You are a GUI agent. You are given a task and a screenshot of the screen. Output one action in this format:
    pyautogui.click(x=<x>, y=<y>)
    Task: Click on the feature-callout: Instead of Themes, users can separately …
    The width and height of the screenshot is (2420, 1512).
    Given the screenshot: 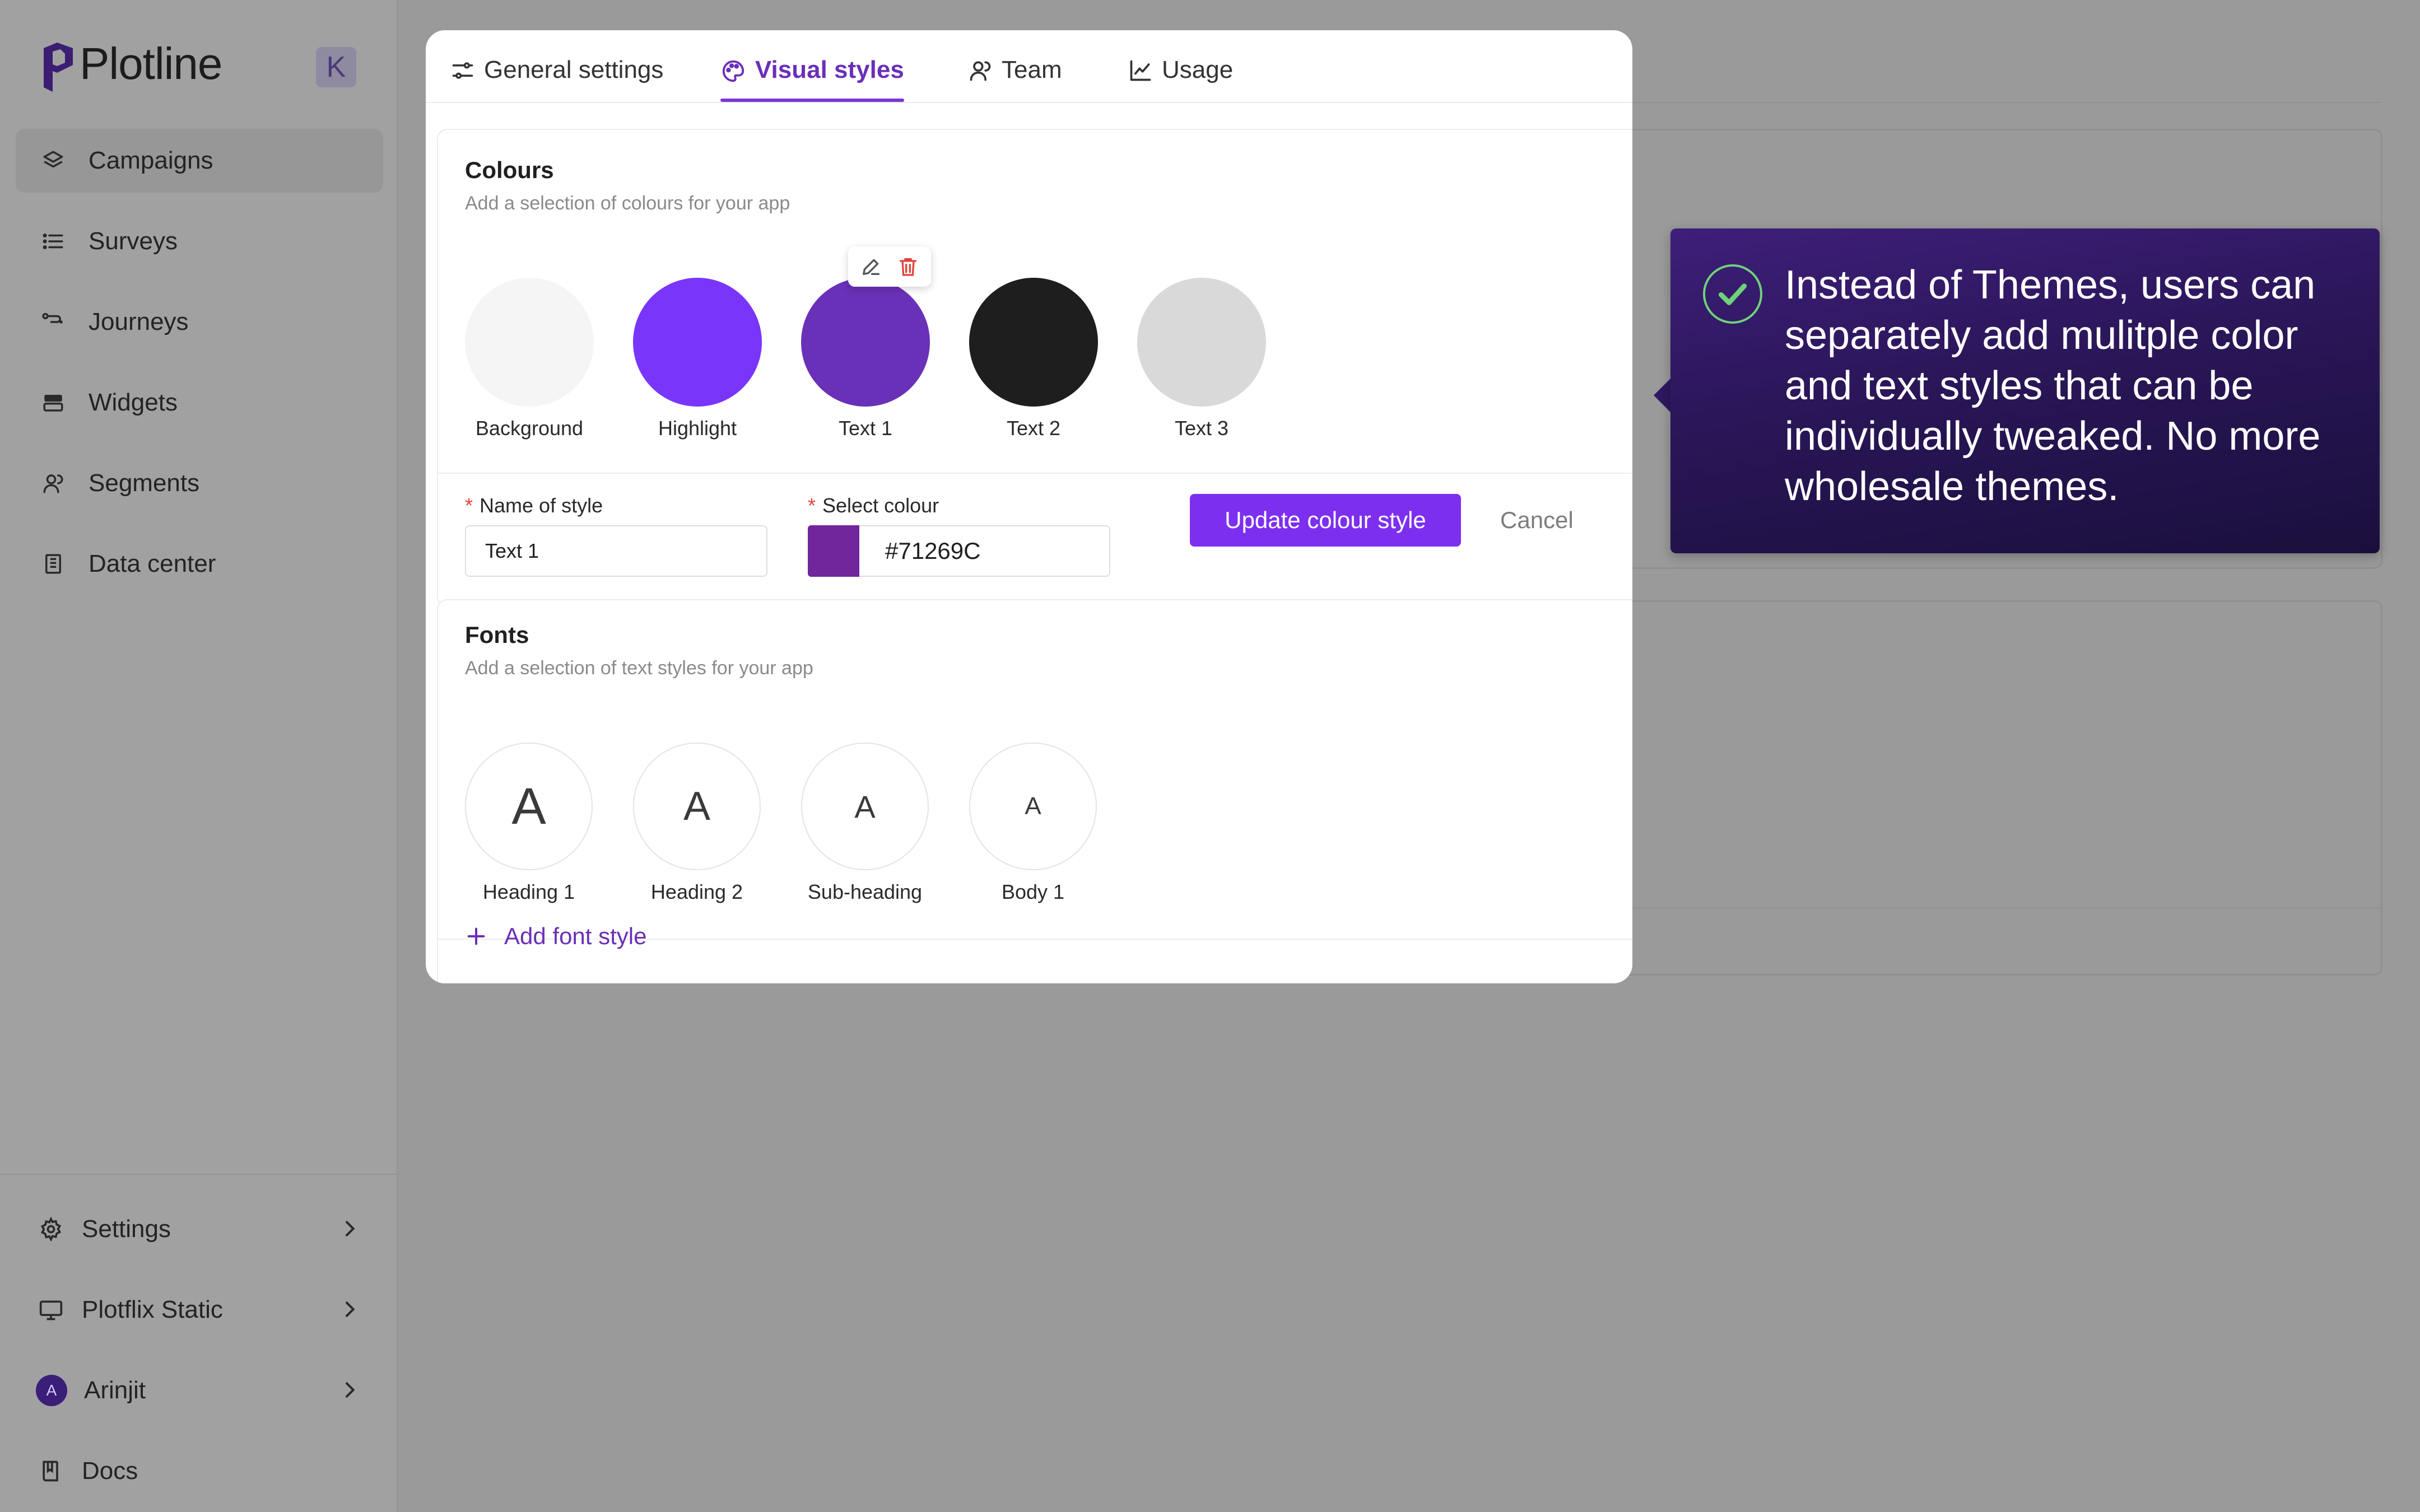 What is the action you would take?
    pyautogui.click(x=2025, y=390)
    